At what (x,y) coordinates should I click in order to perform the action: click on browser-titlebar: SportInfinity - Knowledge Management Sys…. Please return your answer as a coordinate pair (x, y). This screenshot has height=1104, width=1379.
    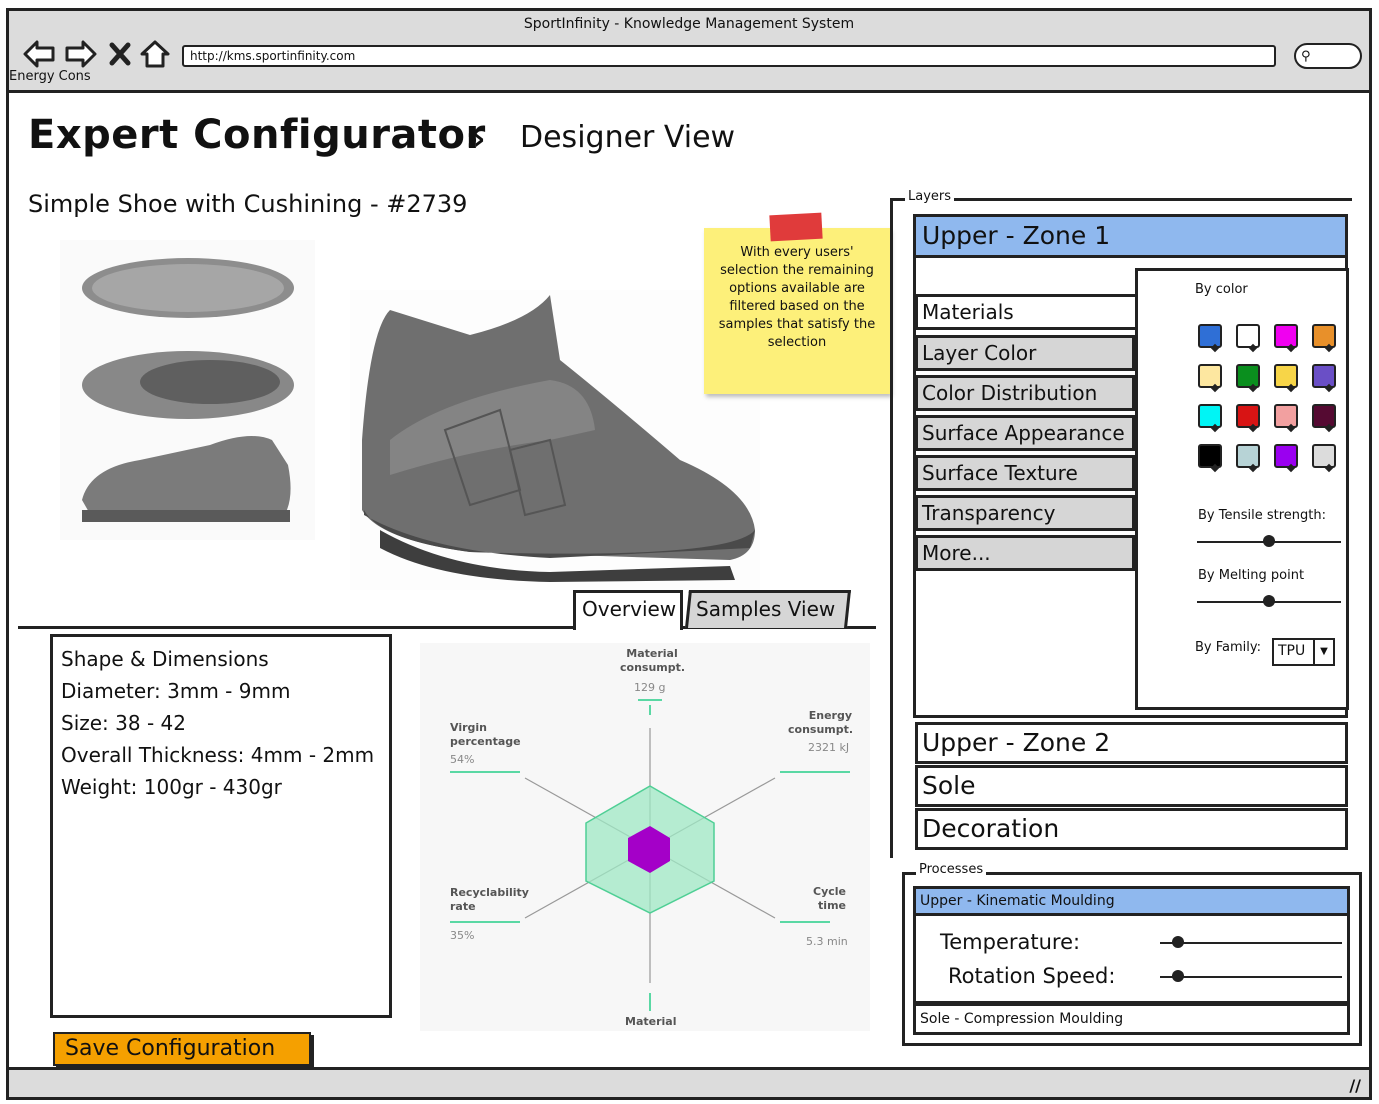
    Looking at the image, I should click on (689, 52).